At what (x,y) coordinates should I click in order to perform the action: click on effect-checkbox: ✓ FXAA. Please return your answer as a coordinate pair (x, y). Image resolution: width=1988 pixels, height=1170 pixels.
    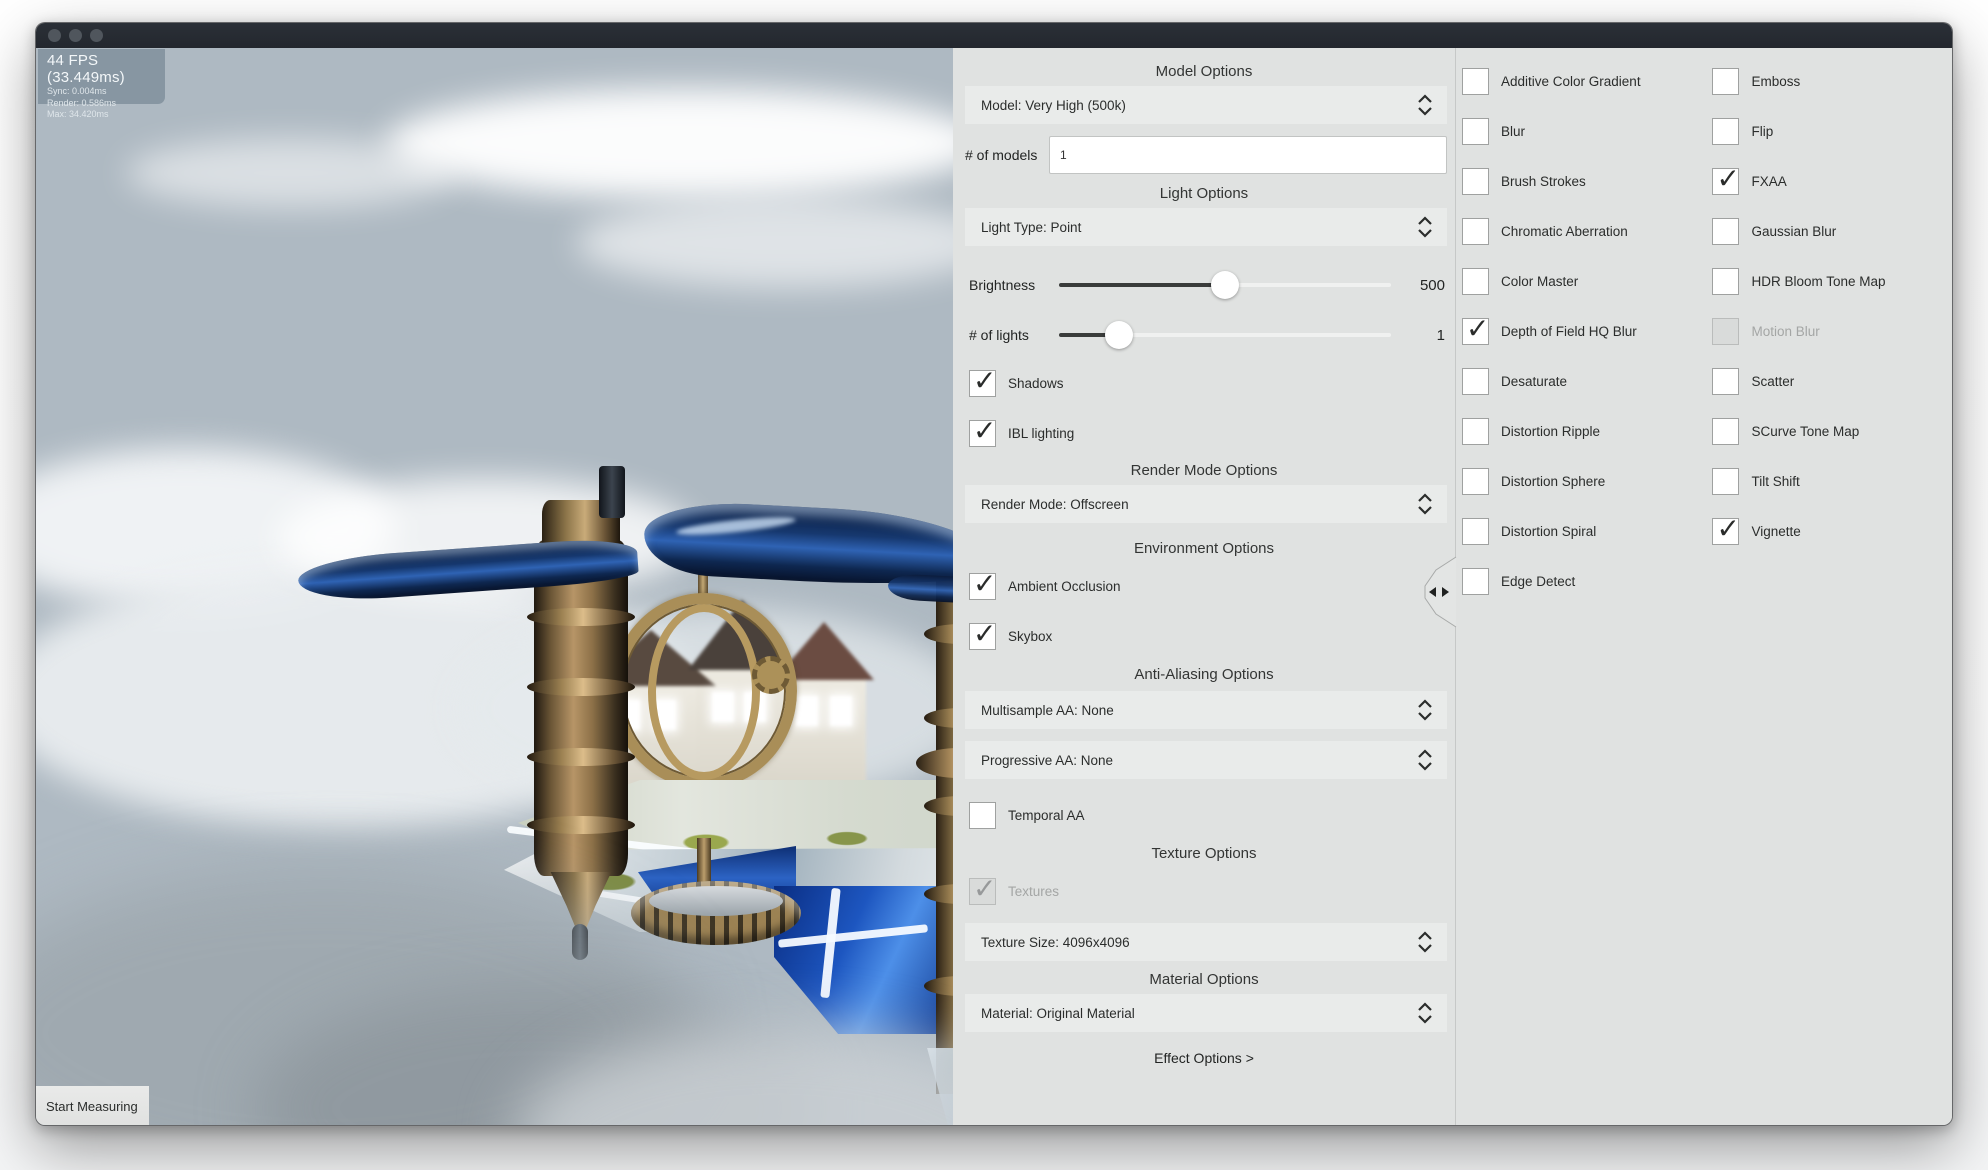
    Looking at the image, I should click on (1832, 181).